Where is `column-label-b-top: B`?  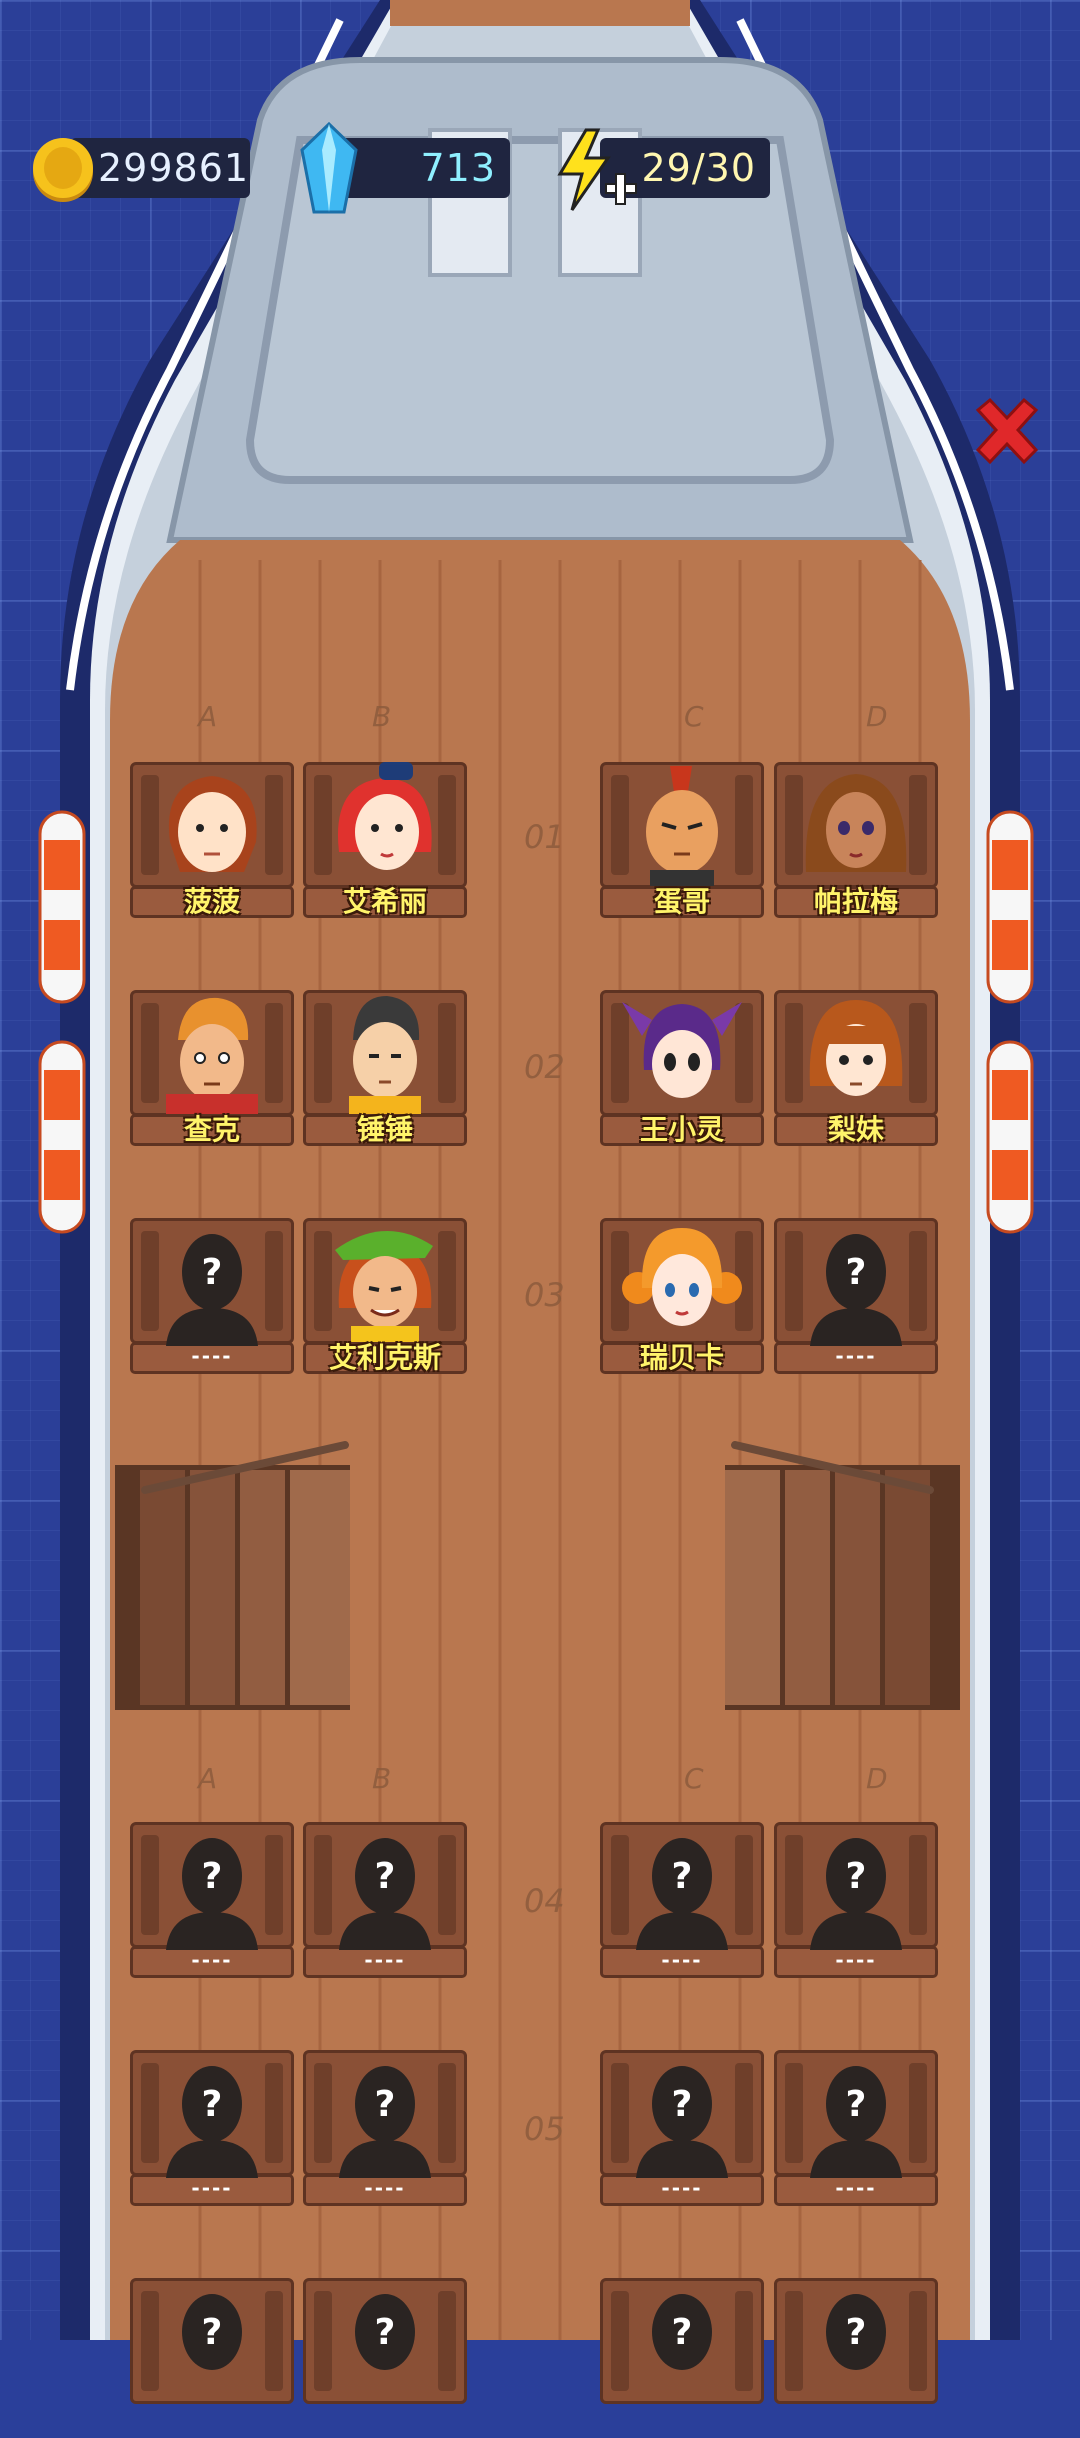 column-label-b-top: B is located at coordinates (382, 716).